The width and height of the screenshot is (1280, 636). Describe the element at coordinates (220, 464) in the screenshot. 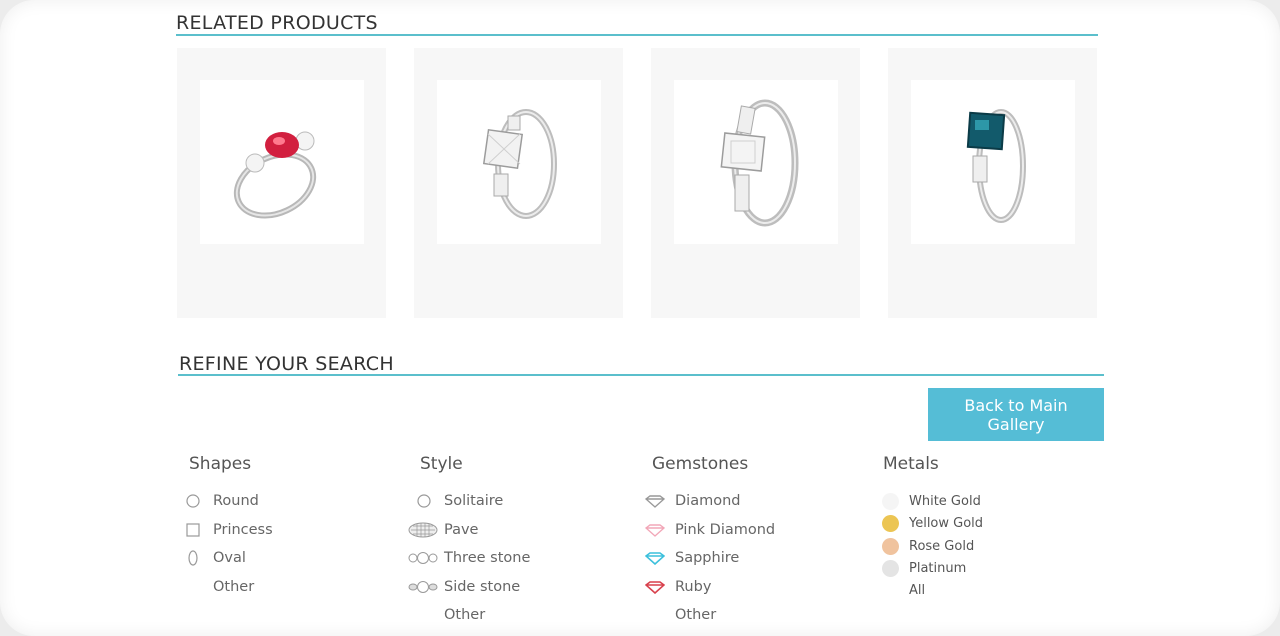

I see `shapes-heading: Shapes` at that location.